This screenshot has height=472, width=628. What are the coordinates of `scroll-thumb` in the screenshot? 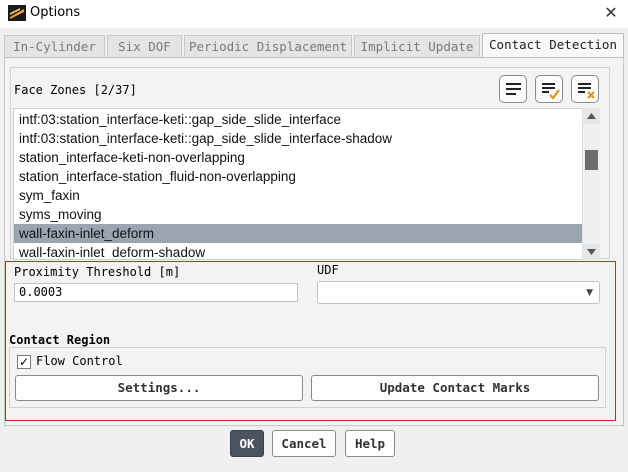 It's located at (591, 160).